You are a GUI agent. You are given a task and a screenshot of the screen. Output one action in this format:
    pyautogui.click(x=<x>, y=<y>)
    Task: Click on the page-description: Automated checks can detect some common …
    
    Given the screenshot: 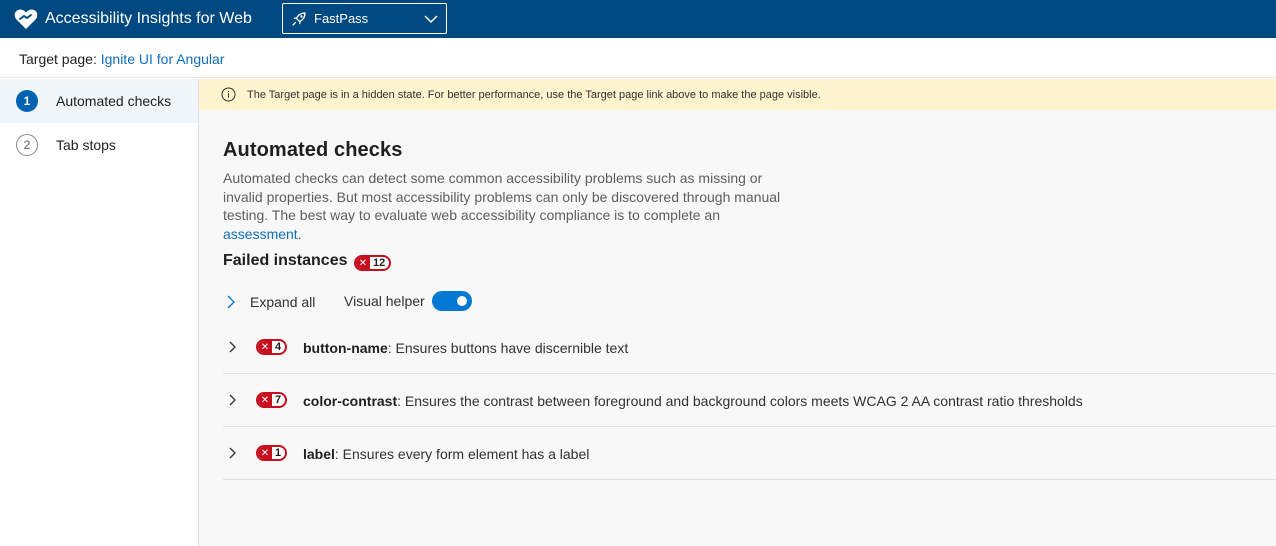 What is the action you would take?
    pyautogui.click(x=508, y=206)
    